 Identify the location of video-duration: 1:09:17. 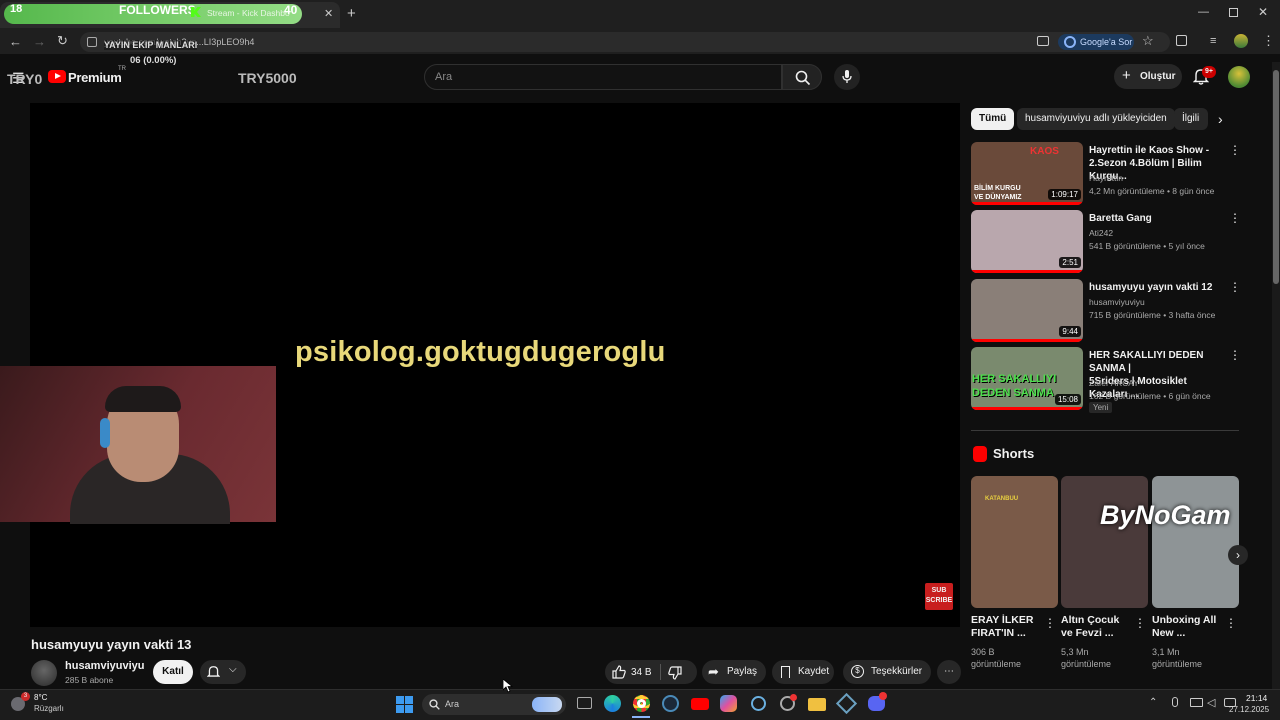
(1064, 194).